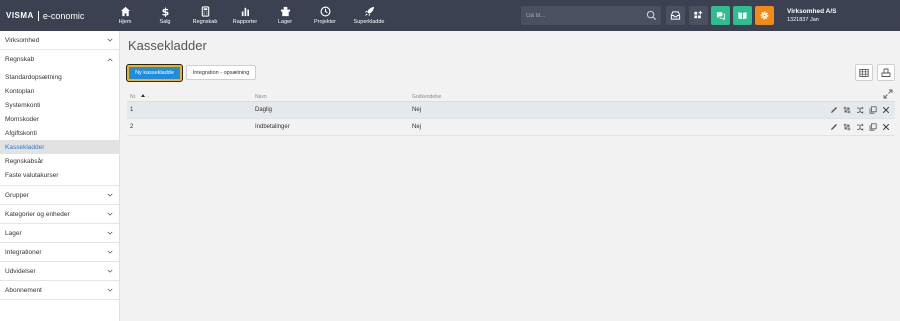 Image resolution: width=900 pixels, height=321 pixels. I want to click on sidebar-section-label: Lager, so click(13, 233).